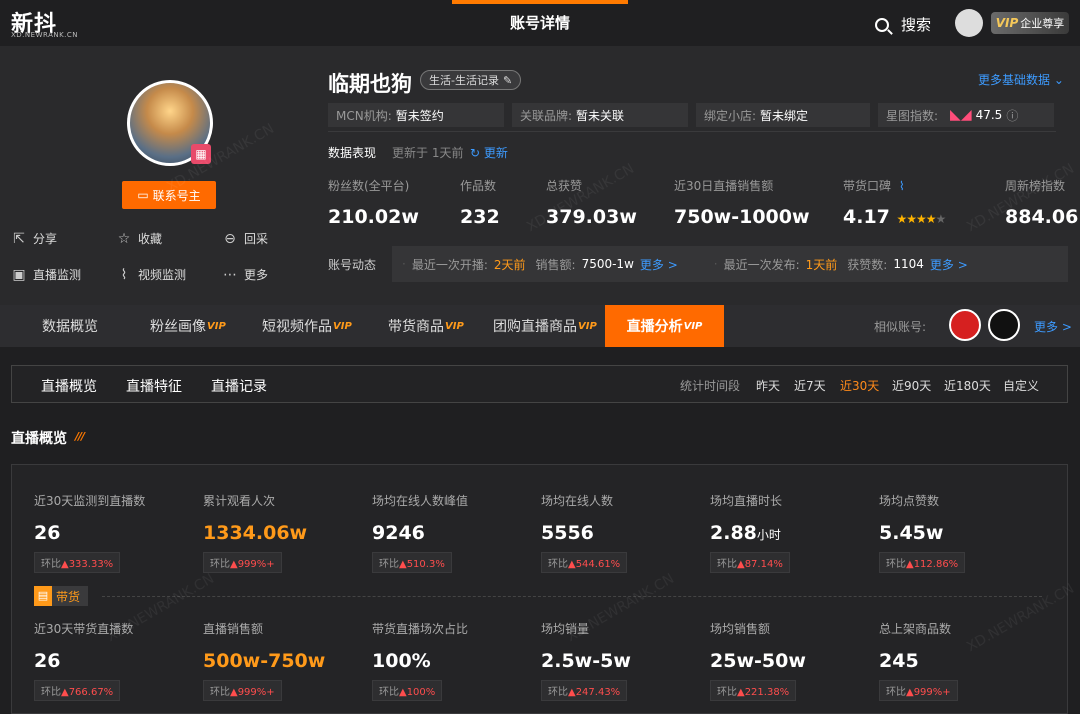 This screenshot has width=1080, height=714. I want to click on metric-number: 2.88, so click(733, 533).